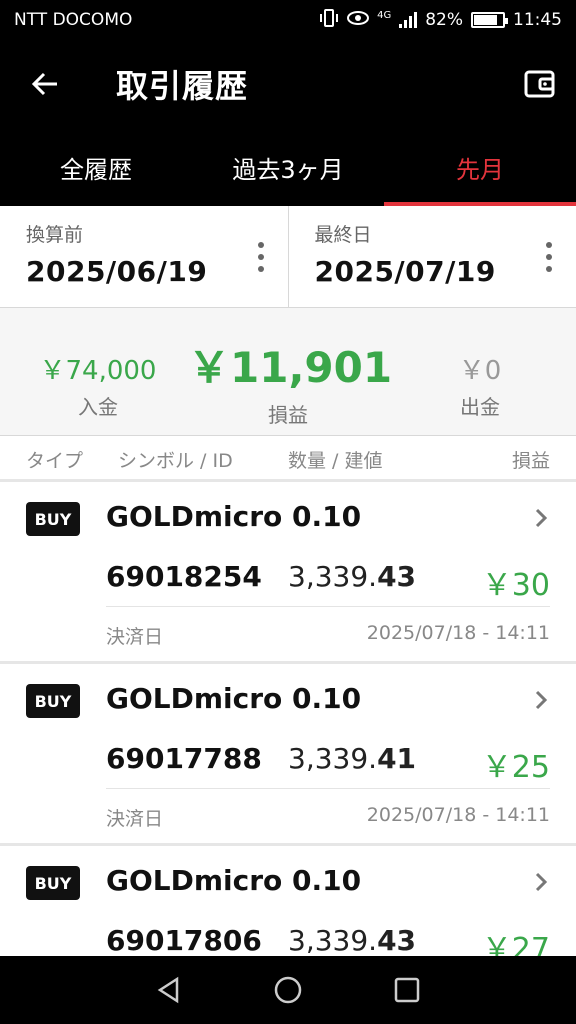 The image size is (576, 1024). Describe the element at coordinates (96, 167) in the screenshot. I see `tab-all-history: 全履歴` at that location.